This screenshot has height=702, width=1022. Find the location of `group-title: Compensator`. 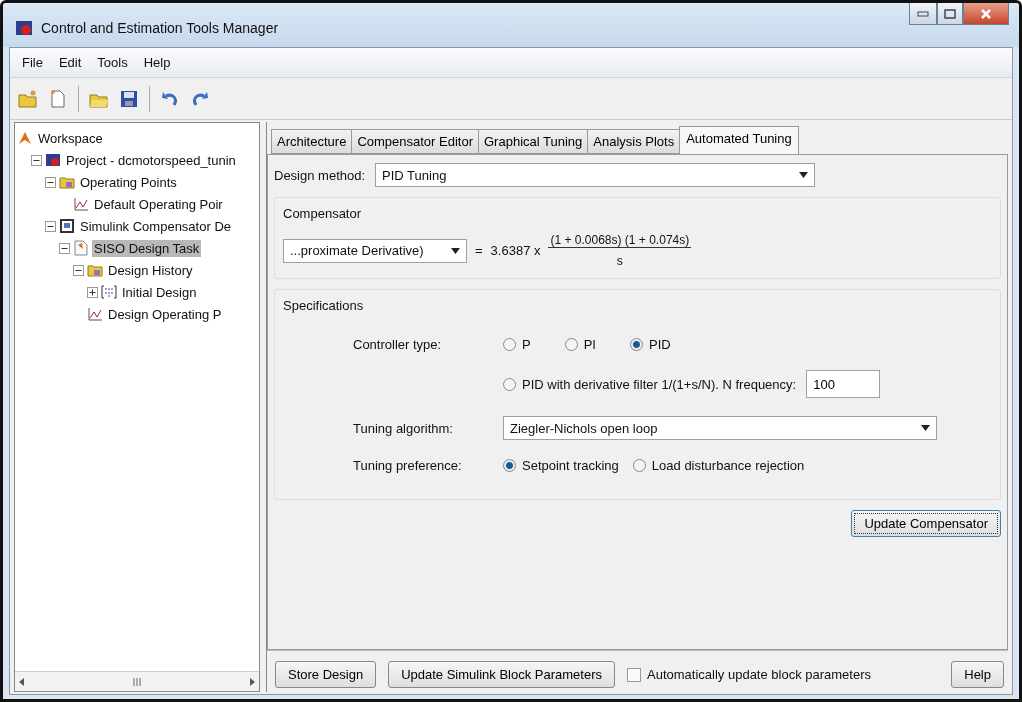

group-title: Compensator is located at coordinates (323, 213).